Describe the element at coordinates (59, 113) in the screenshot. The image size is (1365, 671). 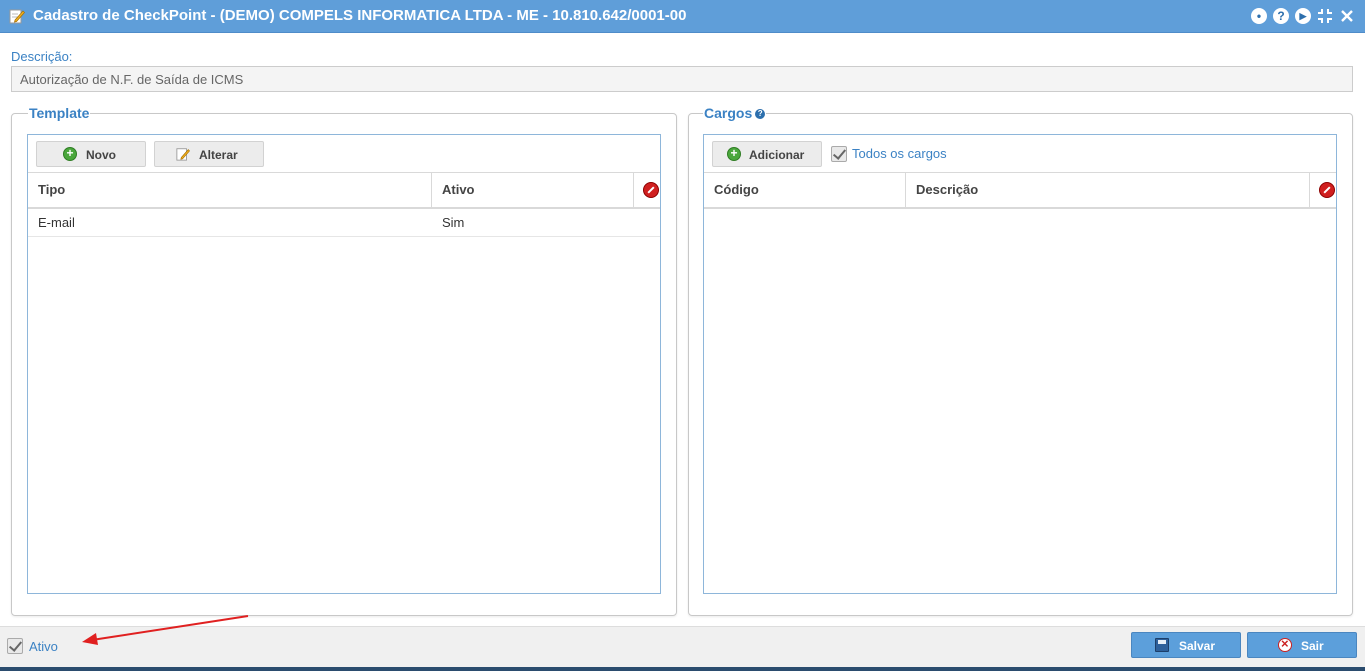
I see `template-legend: Template` at that location.